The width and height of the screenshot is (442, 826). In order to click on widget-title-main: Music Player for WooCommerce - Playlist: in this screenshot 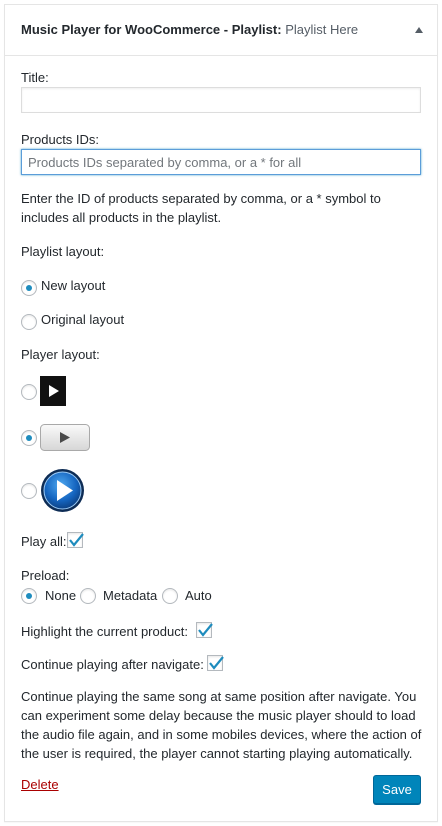, I will do `click(151, 29)`.